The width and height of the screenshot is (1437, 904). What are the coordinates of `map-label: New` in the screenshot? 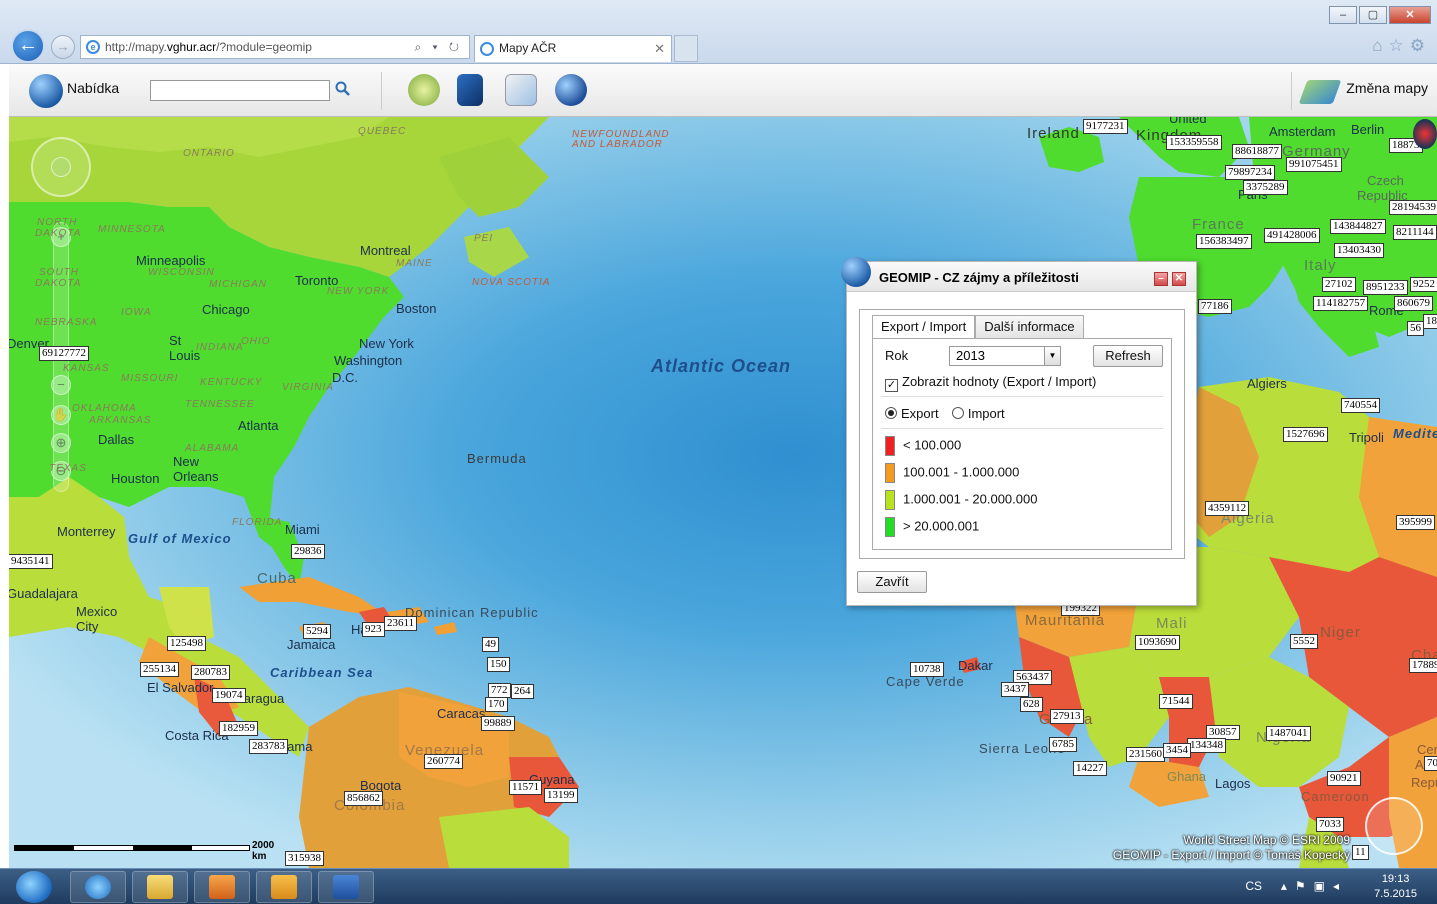 It's located at (186, 461).